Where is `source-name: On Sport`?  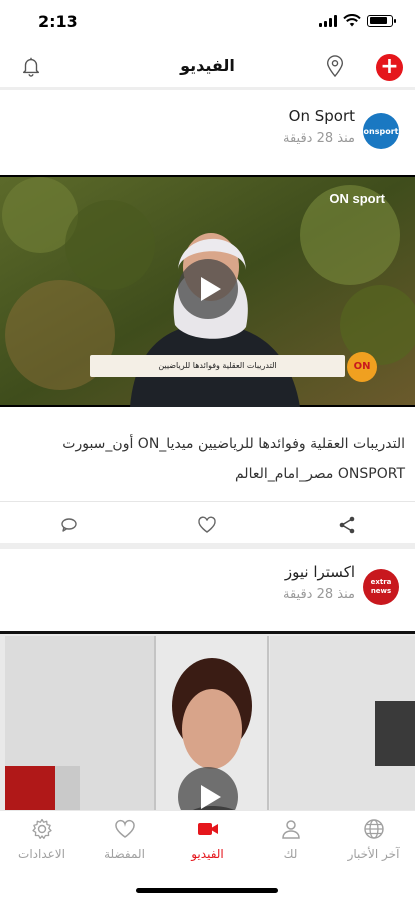
source-name: On Sport is located at coordinates (322, 116).